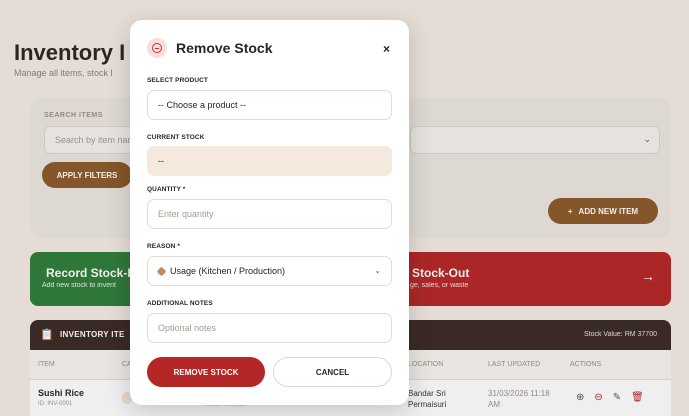 The height and width of the screenshot is (416, 689). What do you see at coordinates (163, 246) in the screenshot?
I see `reason-label: REASON *` at bounding box center [163, 246].